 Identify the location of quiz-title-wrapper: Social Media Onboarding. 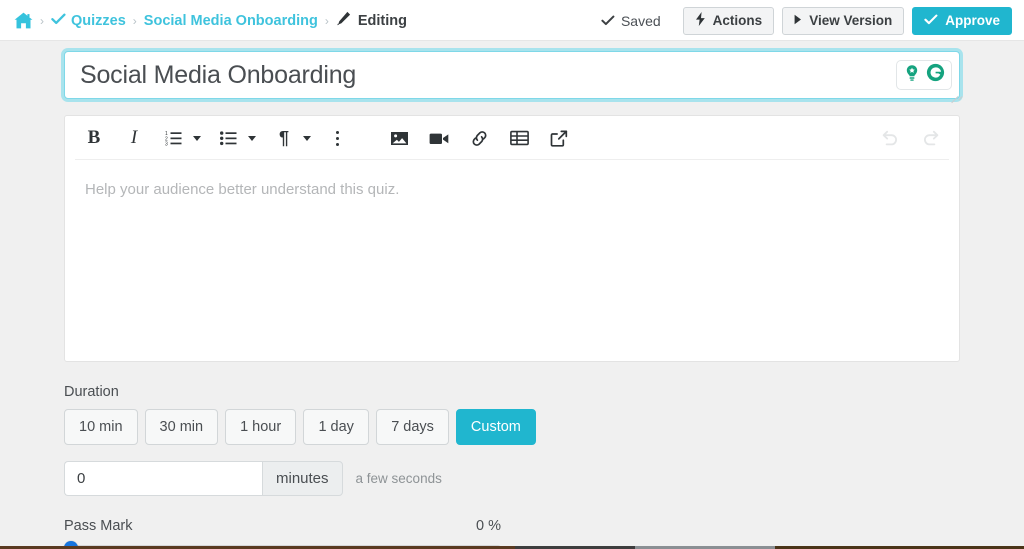
(513, 77).